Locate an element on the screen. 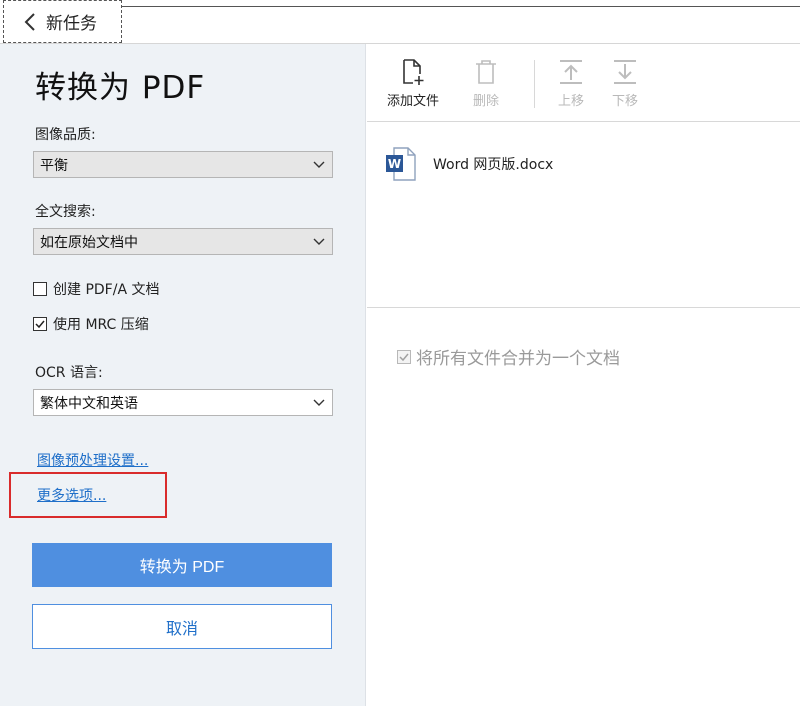  move-down-icon is located at coordinates (625, 72).